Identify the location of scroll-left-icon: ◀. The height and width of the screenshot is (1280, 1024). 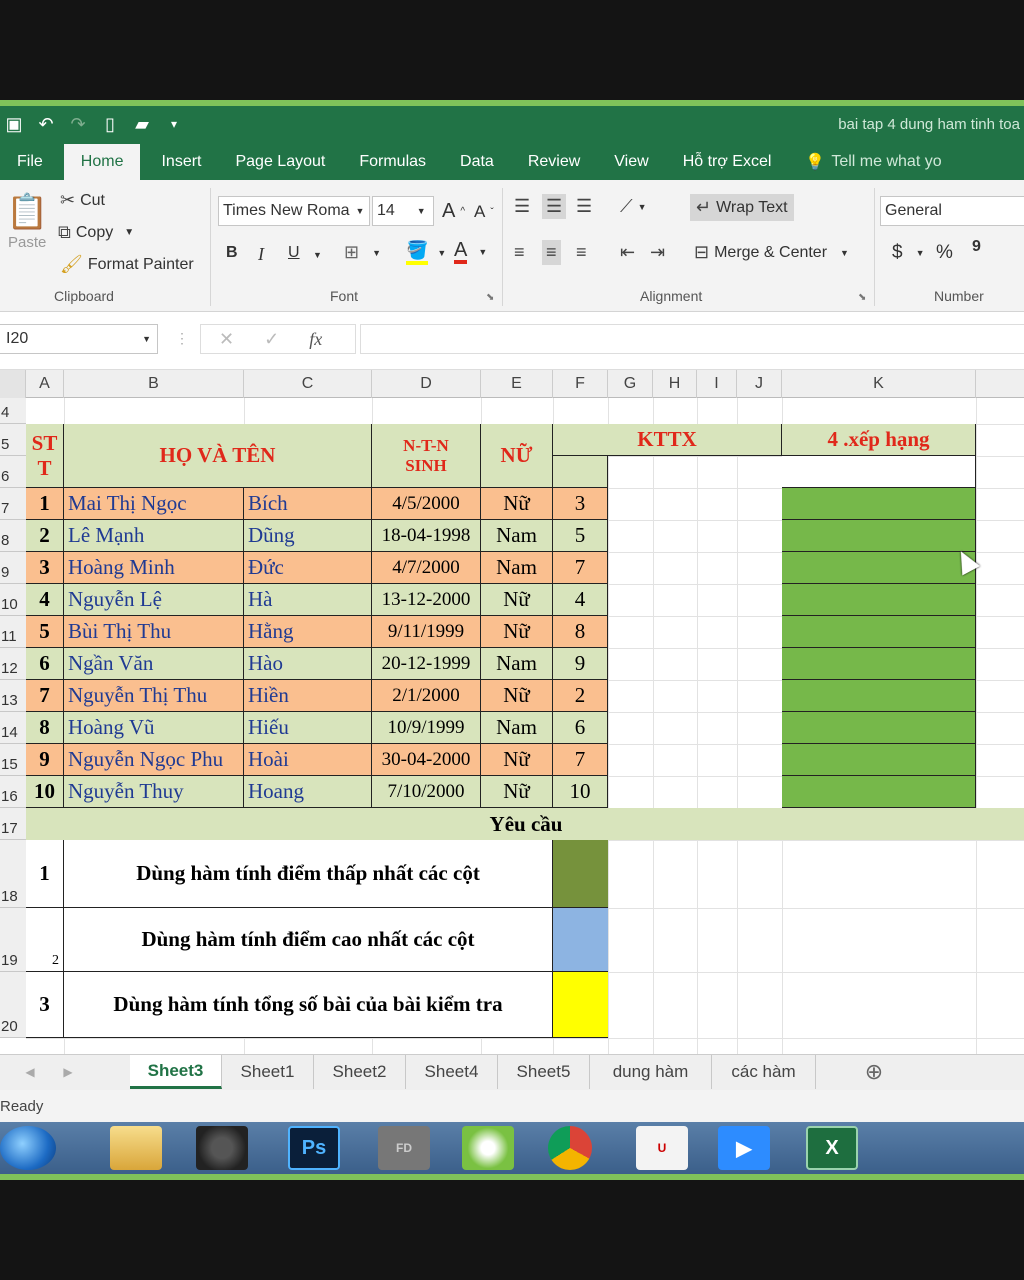
(30, 1072).